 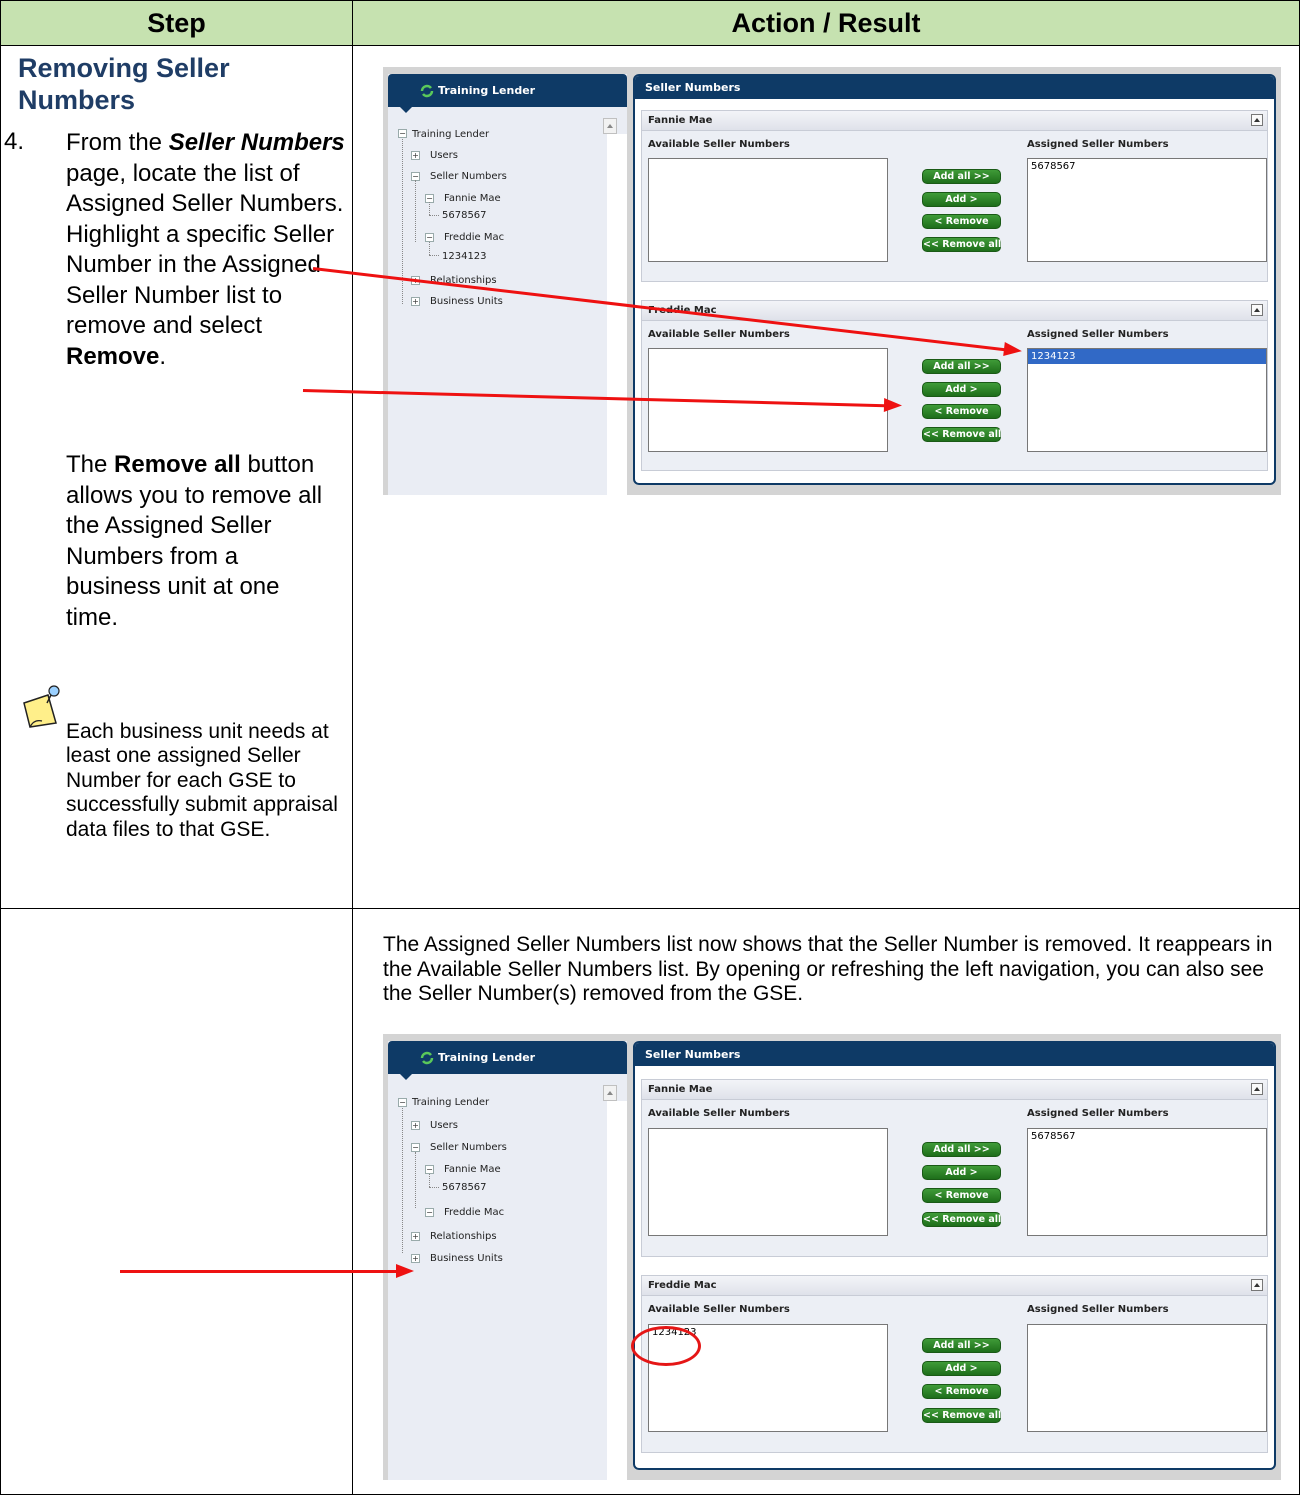 What do you see at coordinates (41, 706) in the screenshot?
I see `note-pushpin-icon` at bounding box center [41, 706].